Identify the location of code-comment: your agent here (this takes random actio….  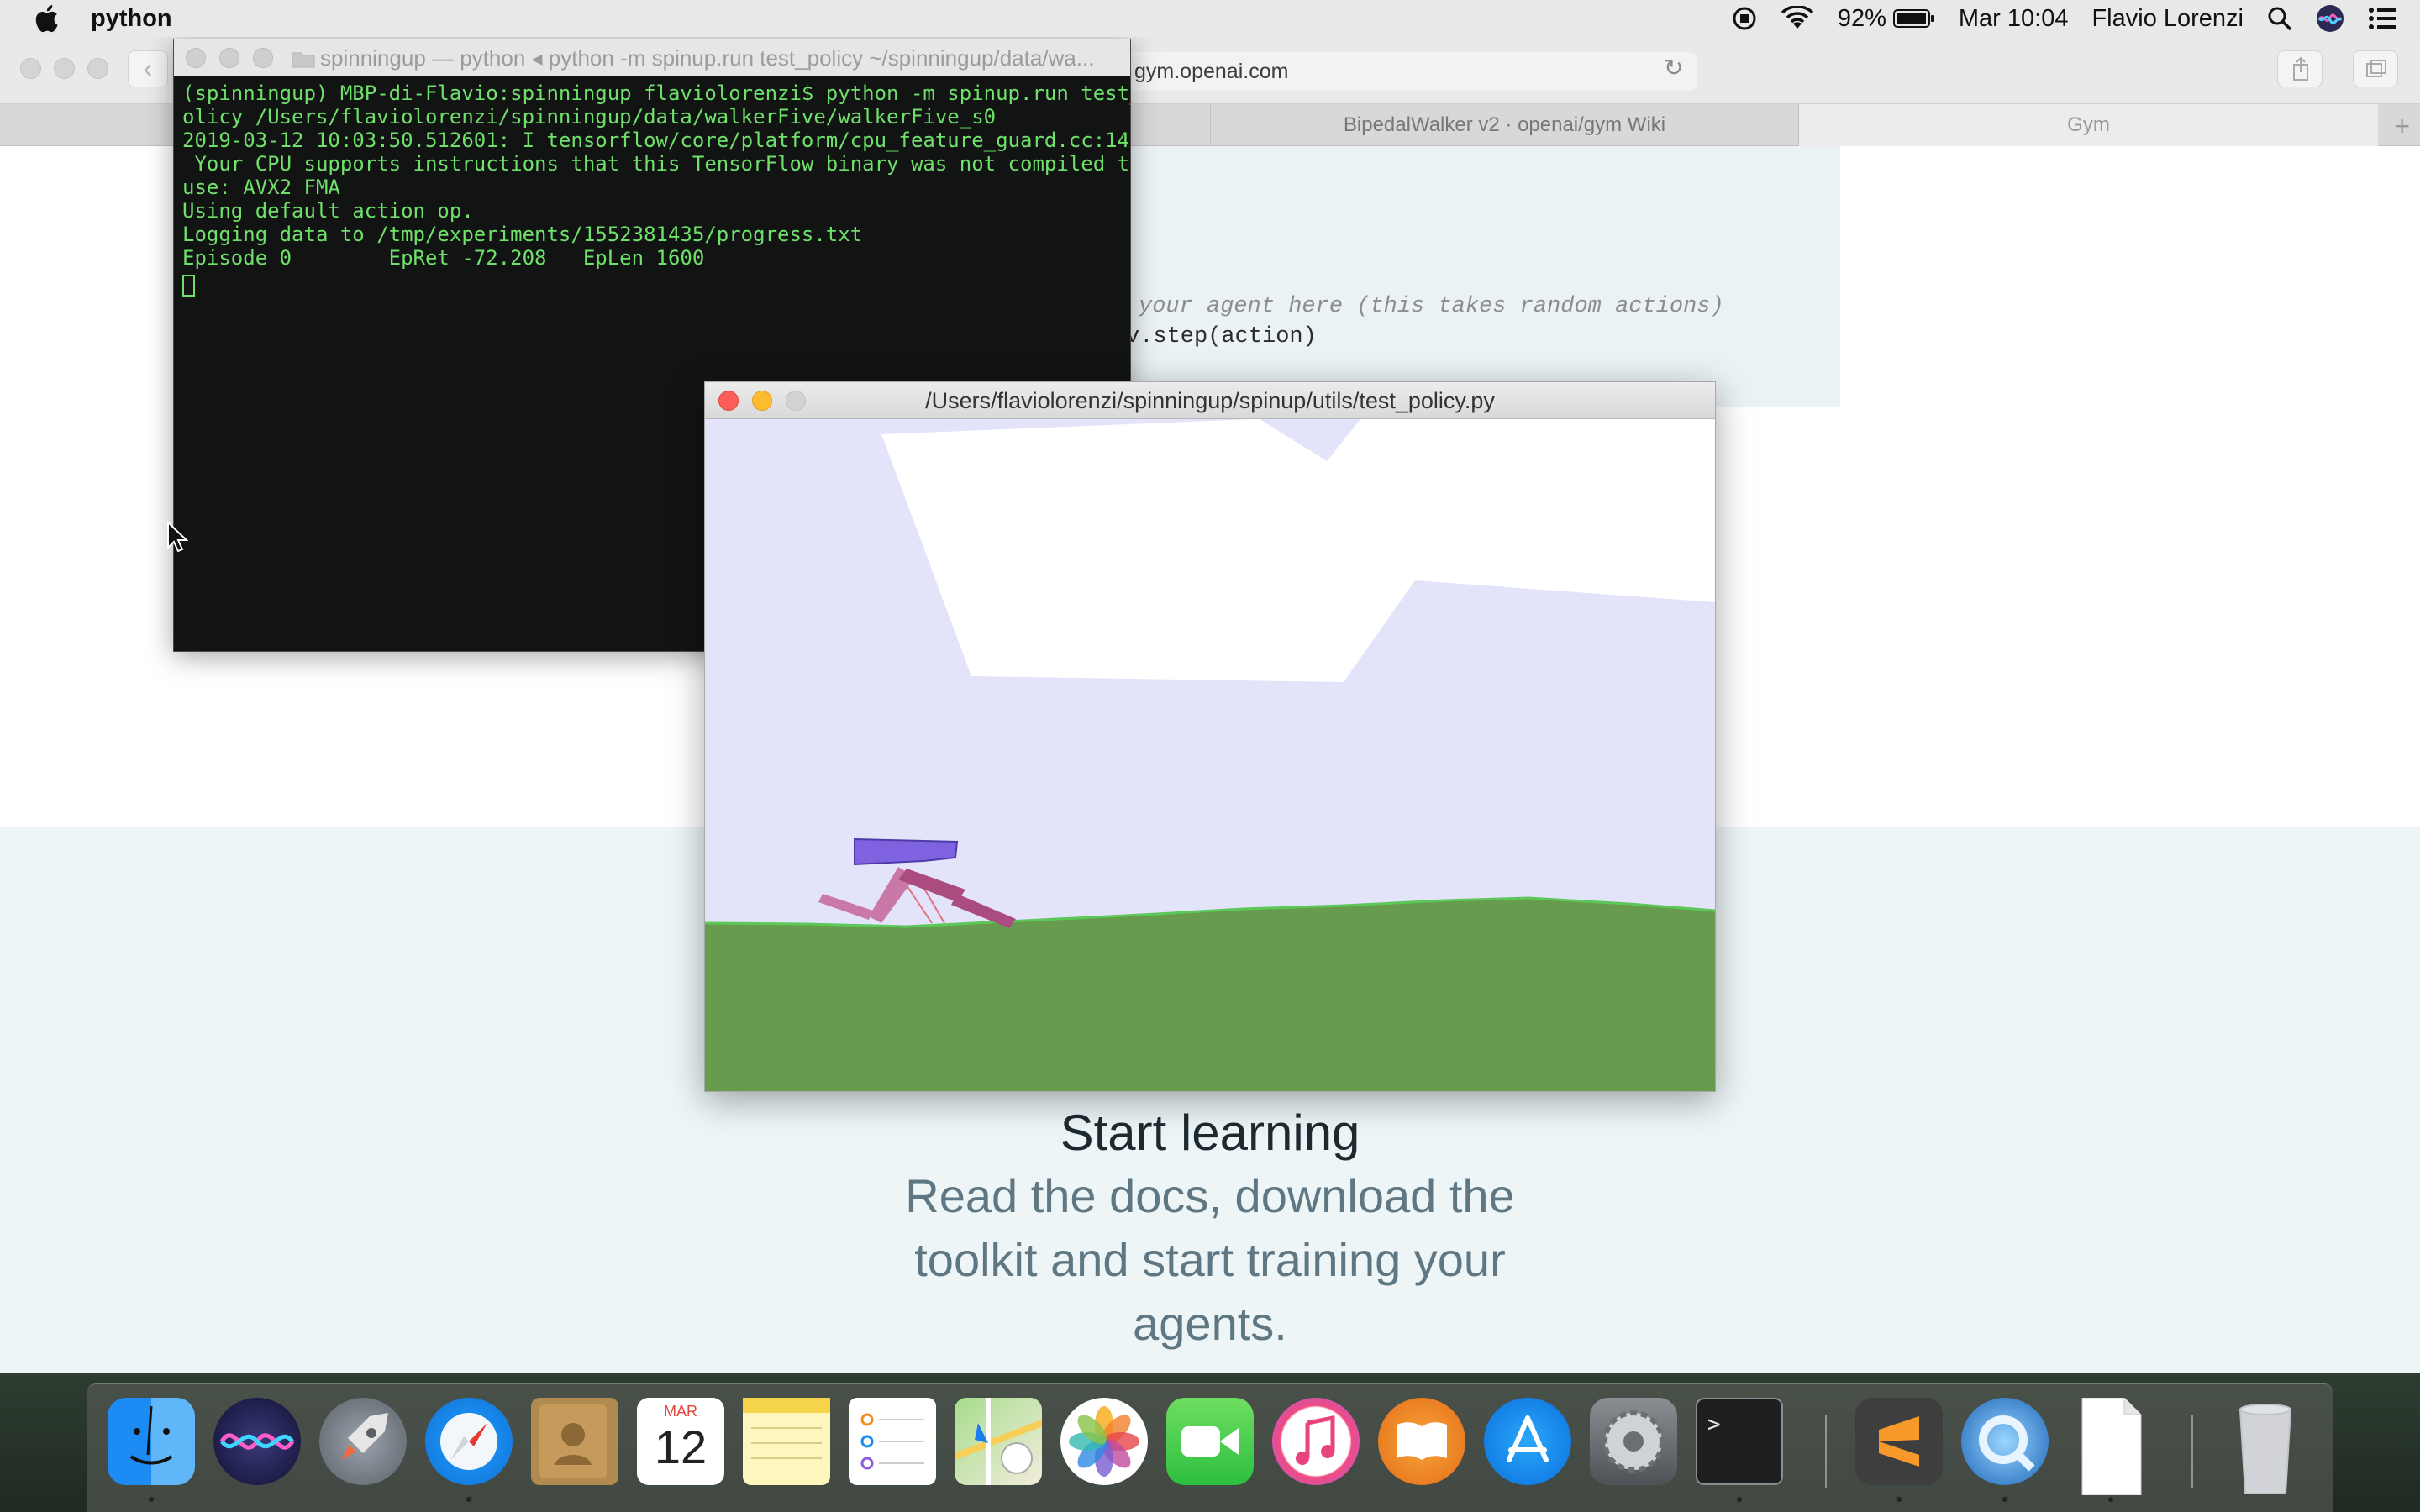
(1432, 306).